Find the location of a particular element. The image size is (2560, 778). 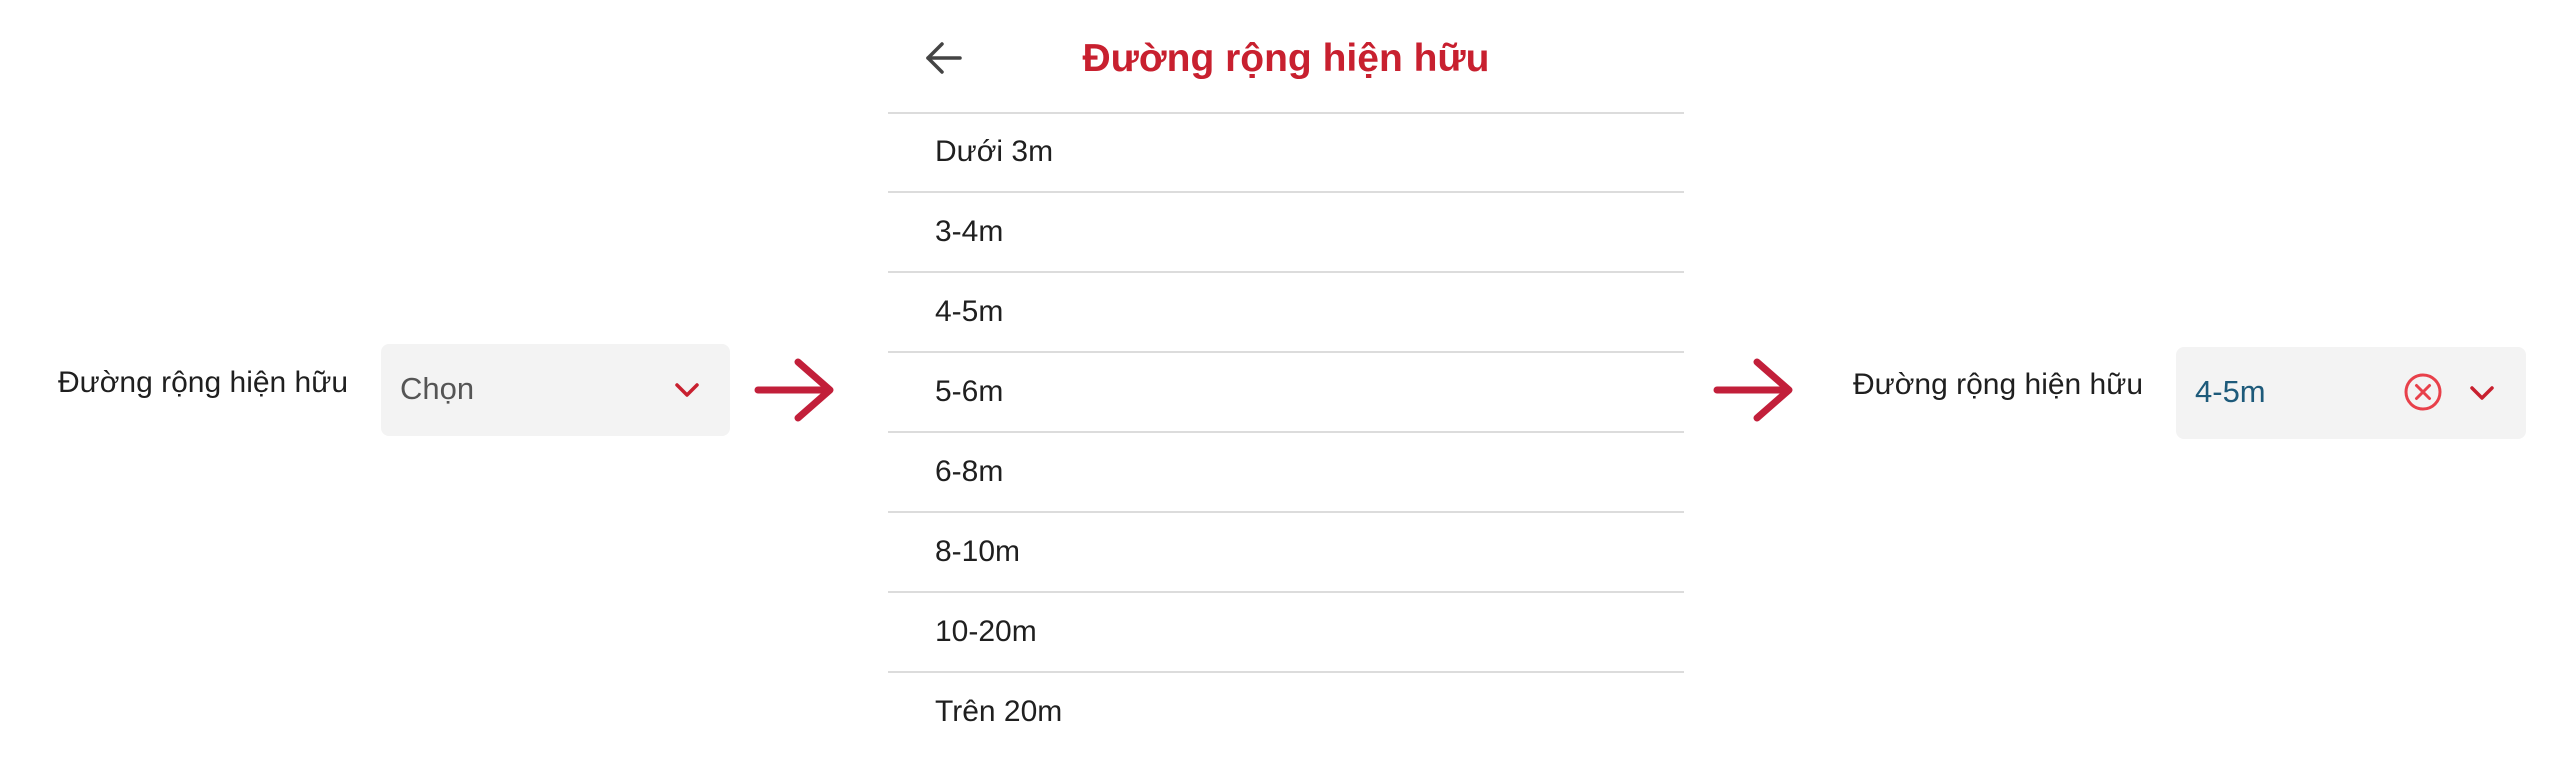

option-label: 5-6m is located at coordinates (969, 391).